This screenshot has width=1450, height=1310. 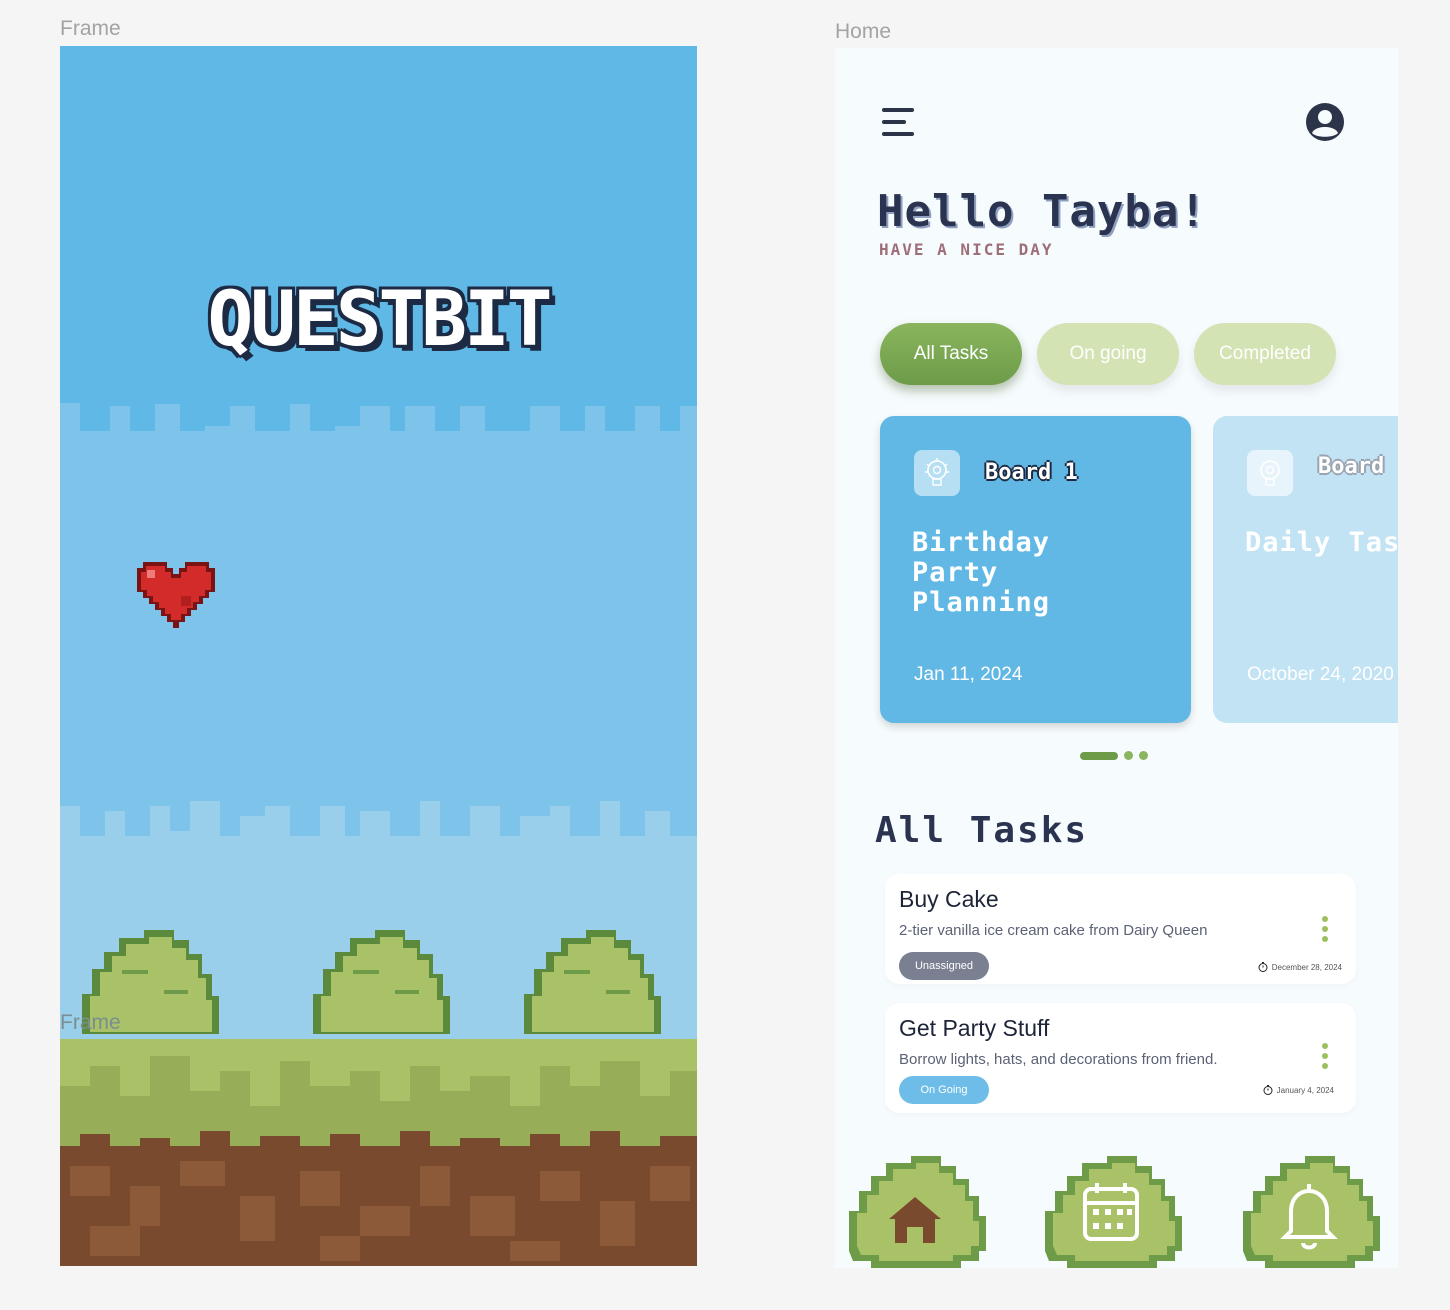 What do you see at coordinates (1306, 967) in the screenshot?
I see `task-date-text: December 28, 2024` at bounding box center [1306, 967].